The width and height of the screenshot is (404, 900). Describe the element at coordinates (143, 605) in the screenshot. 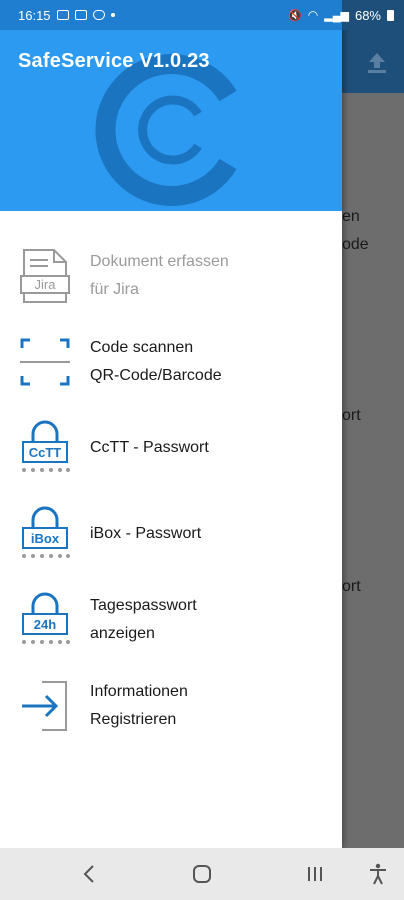

I see `menu-item-label: Tagespasswort` at that location.